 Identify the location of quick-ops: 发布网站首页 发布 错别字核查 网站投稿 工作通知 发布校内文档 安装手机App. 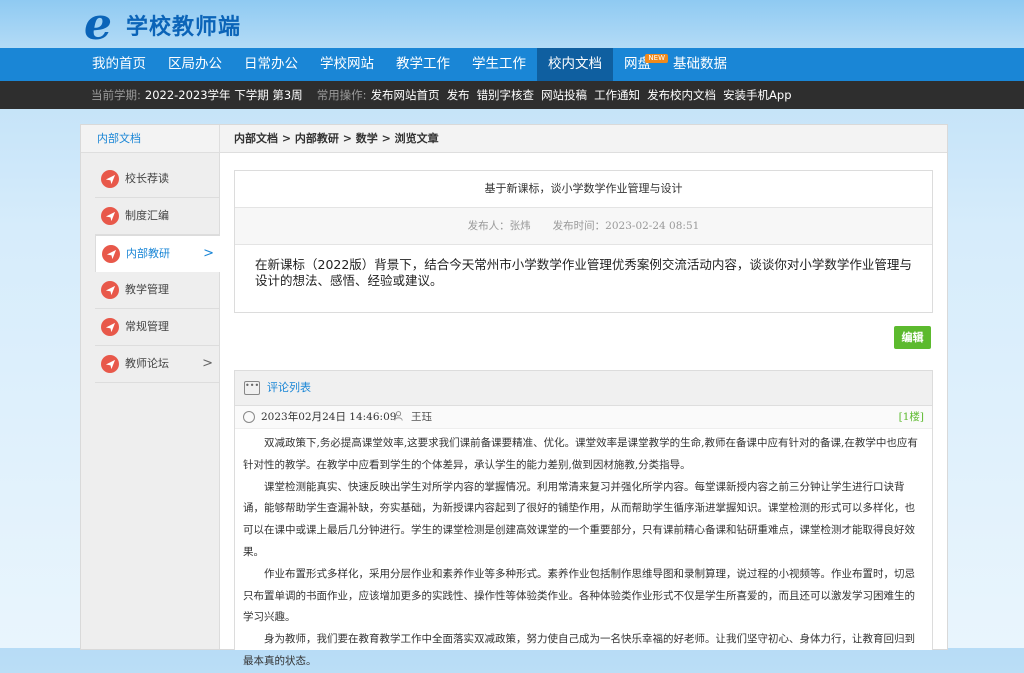
(585, 95).